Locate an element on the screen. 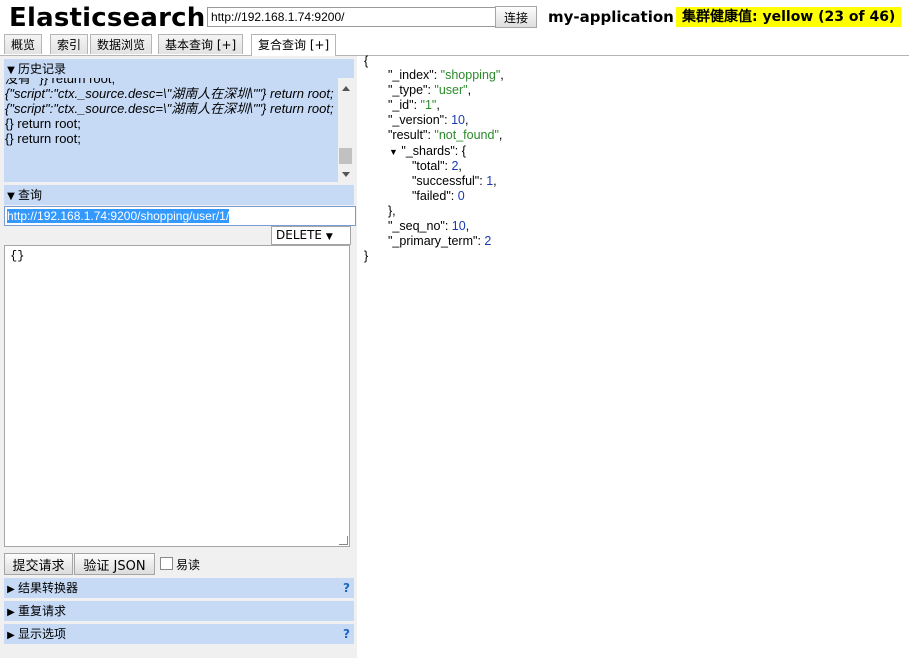 Image resolution: width=909 pixels, height=658 pixels. query-header: ▼ 查询 is located at coordinates (179, 195).